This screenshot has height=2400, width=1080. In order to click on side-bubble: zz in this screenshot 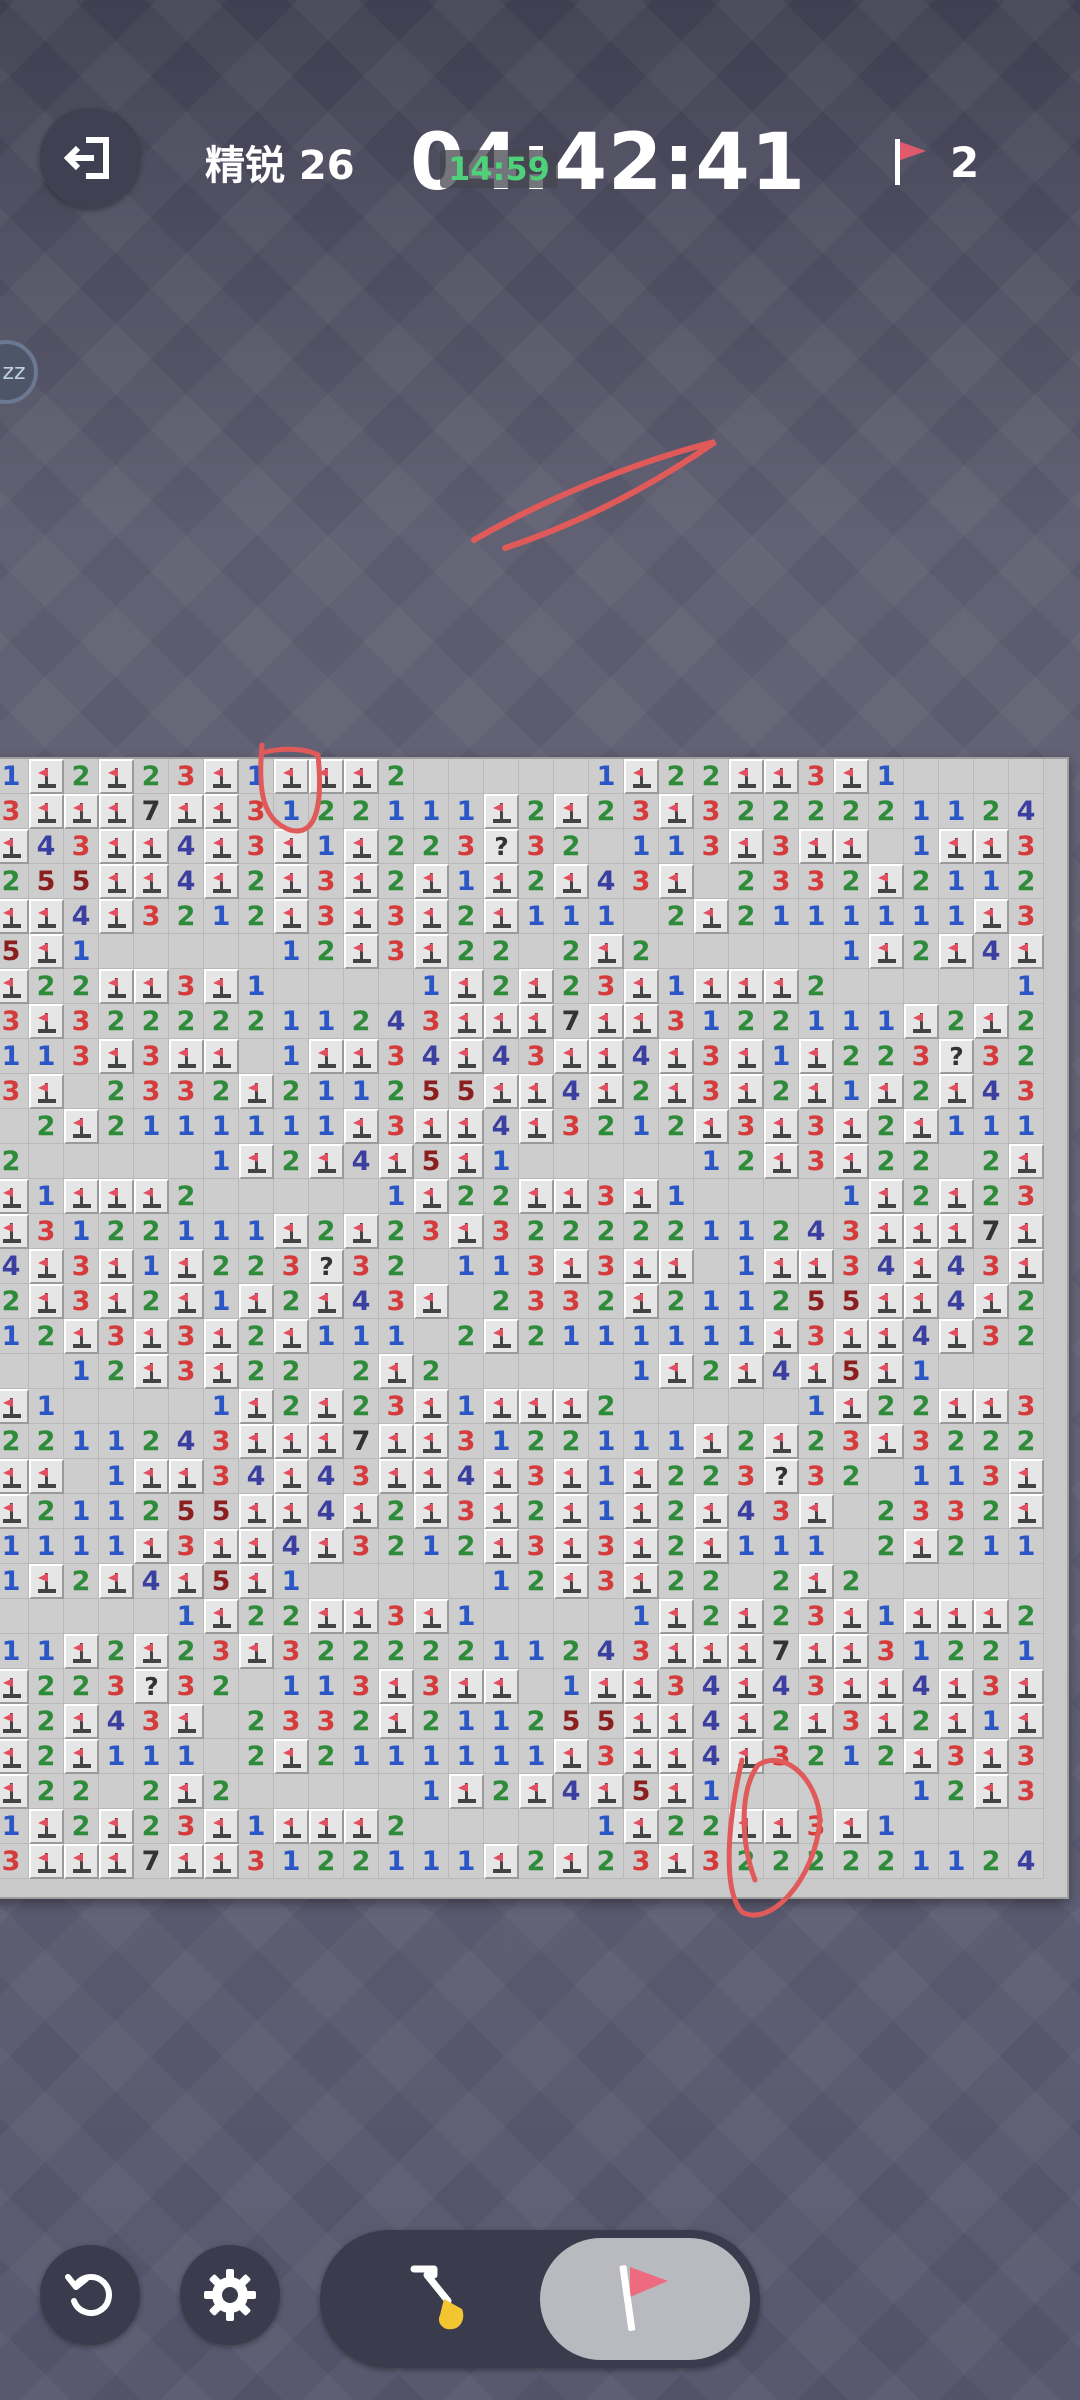, I will do `click(19, 372)`.